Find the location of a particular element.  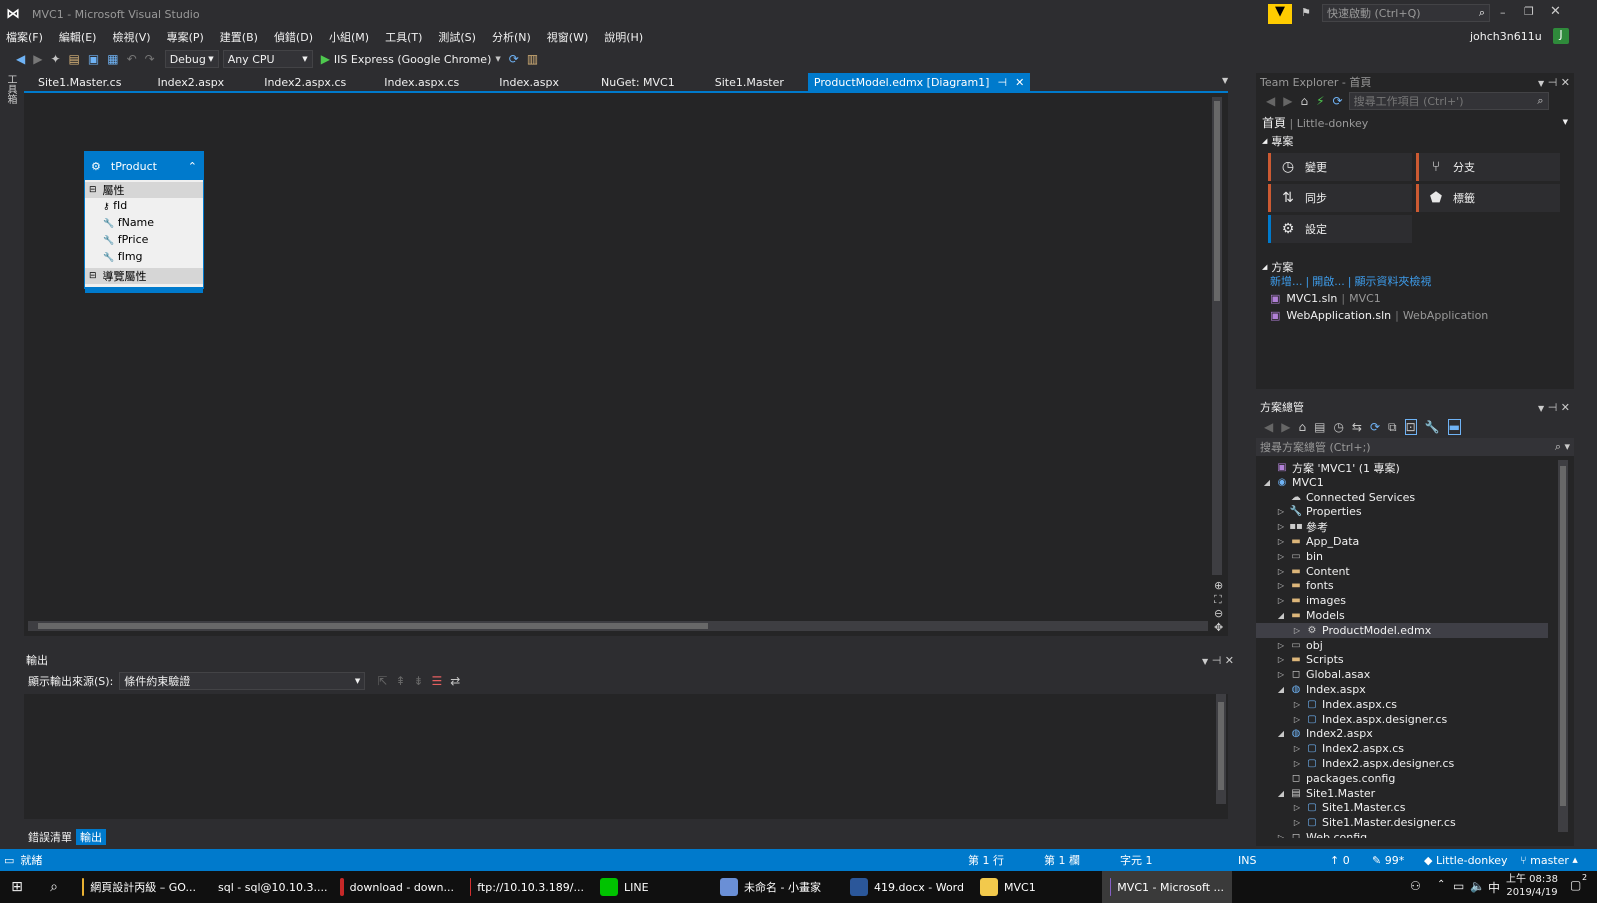

sync-active-icon: ⇆ is located at coordinates (1357, 427).